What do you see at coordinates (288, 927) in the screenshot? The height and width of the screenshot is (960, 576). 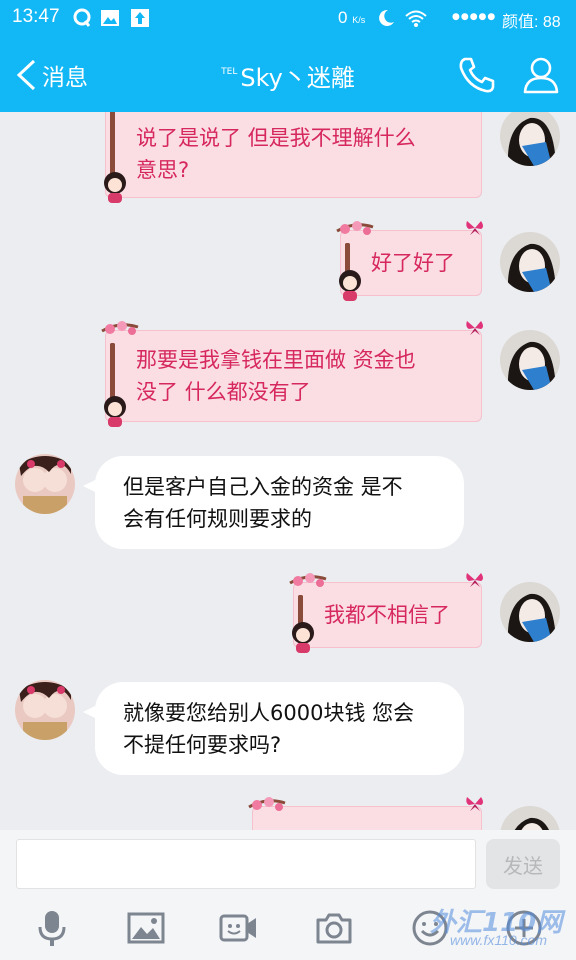 I see `input-toolbar` at bounding box center [288, 927].